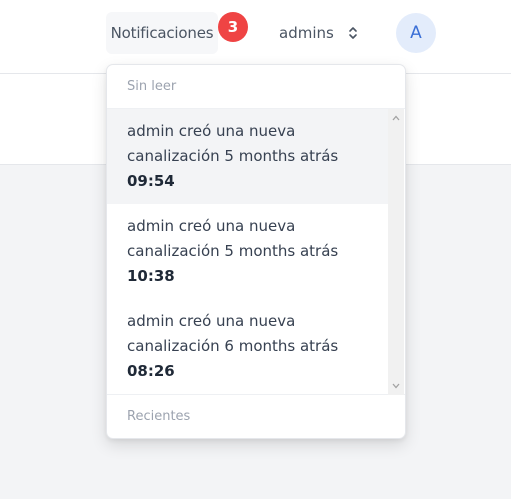  What do you see at coordinates (256, 87) in the screenshot?
I see `unread-section-header: Sin leer` at bounding box center [256, 87].